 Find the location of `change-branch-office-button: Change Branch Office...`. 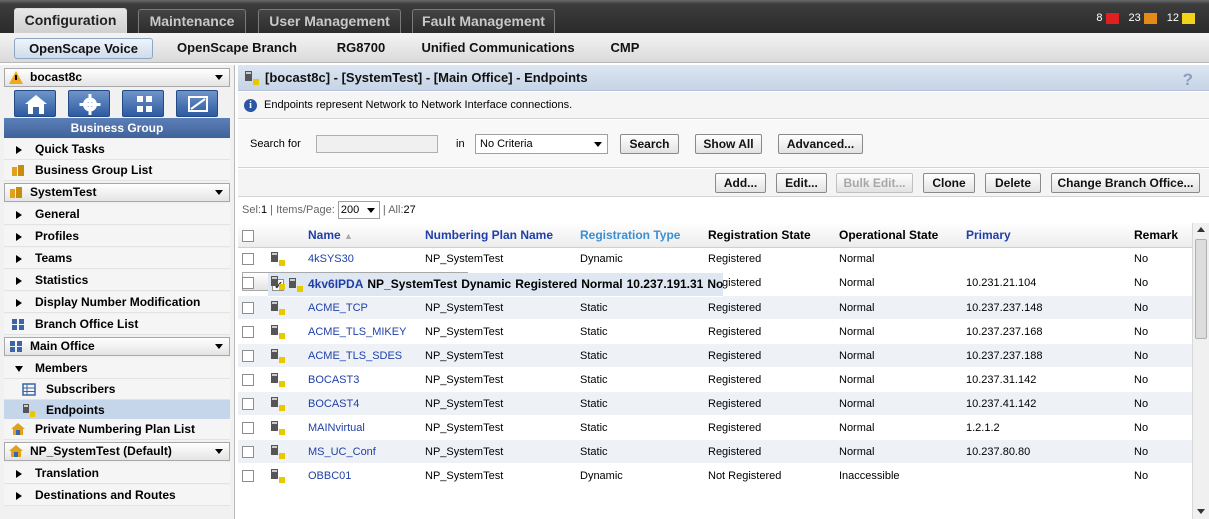

change-branch-office-button: Change Branch Office... is located at coordinates (1125, 183).